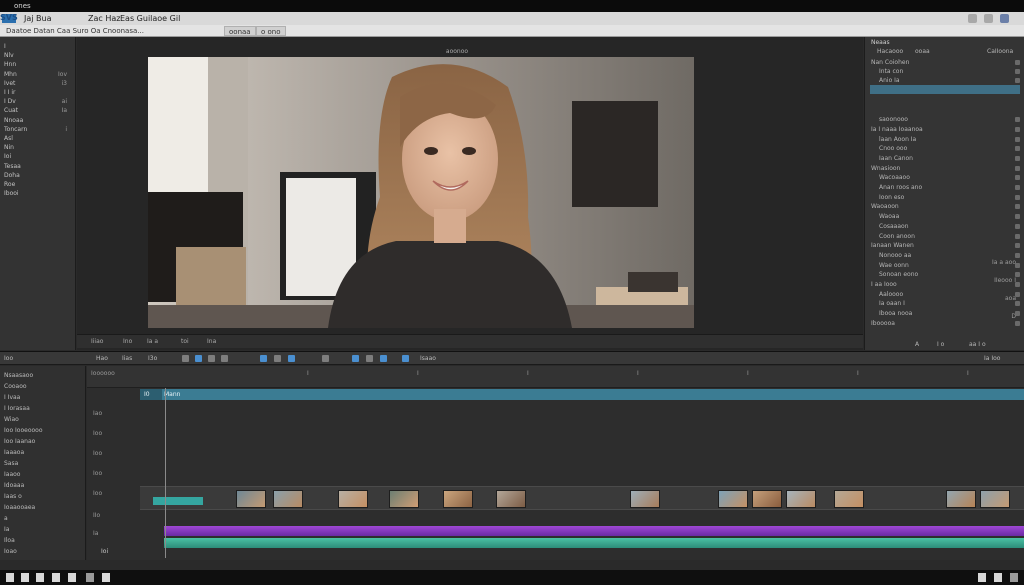 Image resolution: width=1024 pixels, height=585 pixels. What do you see at coordinates (405, 358) in the screenshot?
I see `speaker-icon` at bounding box center [405, 358].